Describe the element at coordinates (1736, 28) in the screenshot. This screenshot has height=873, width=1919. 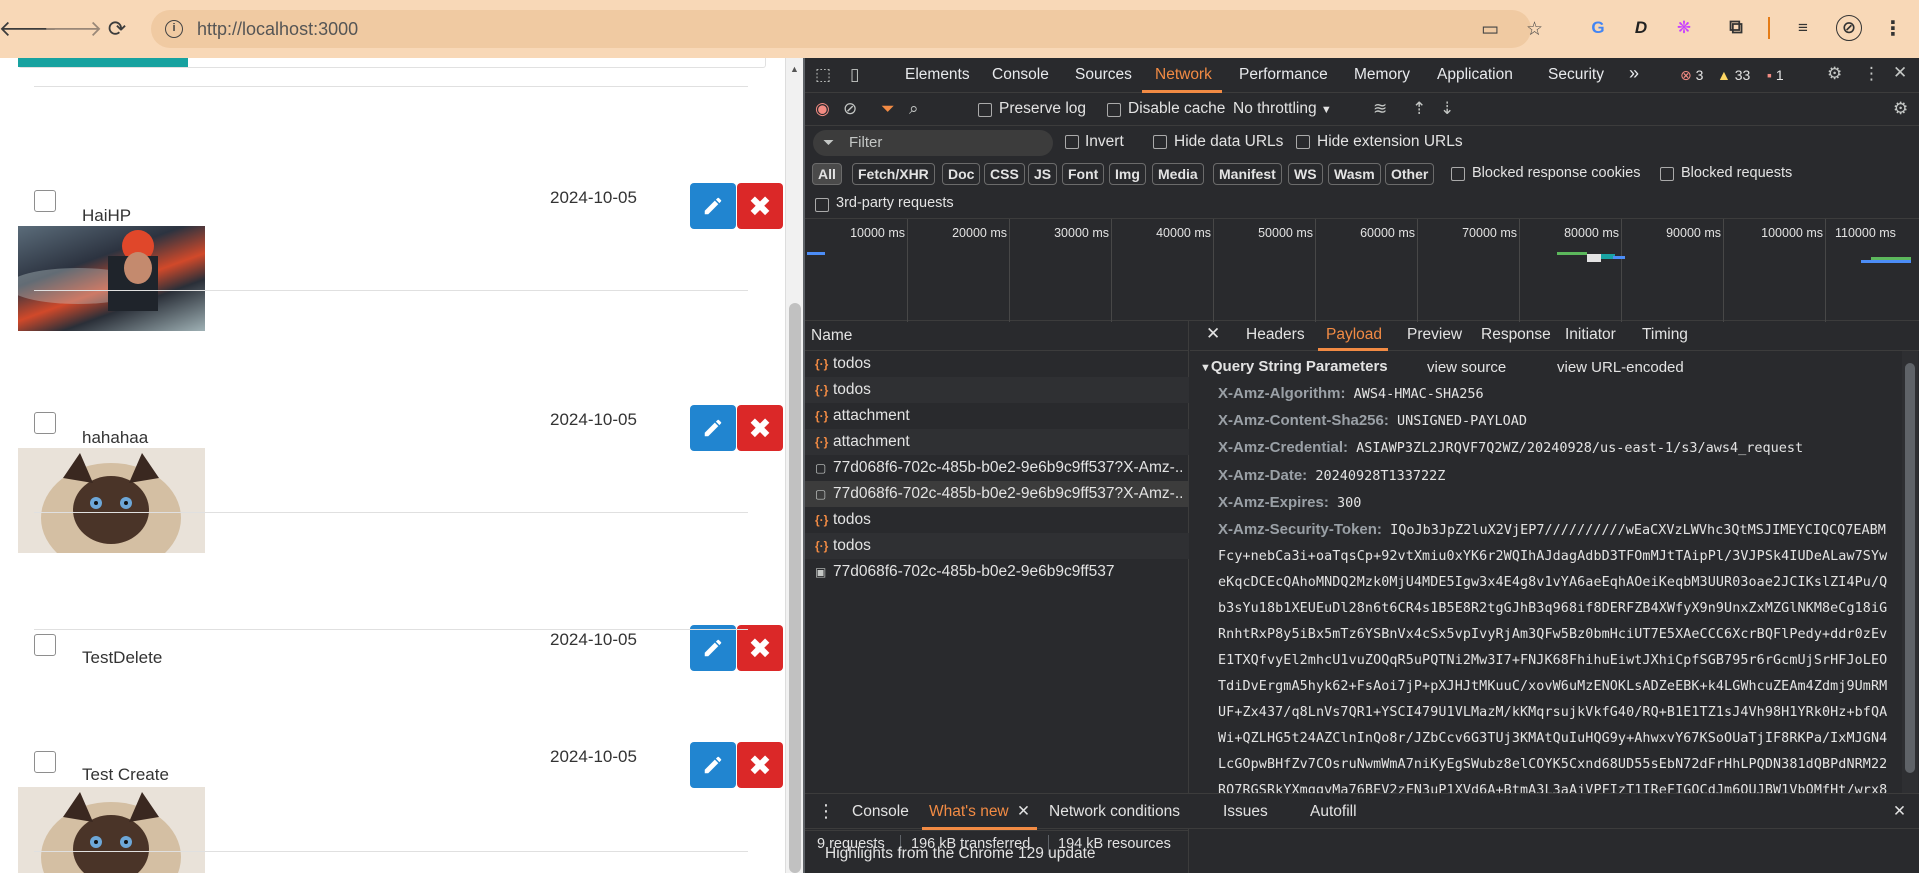
I see `extensions-puzzle-icon: ⧉` at that location.